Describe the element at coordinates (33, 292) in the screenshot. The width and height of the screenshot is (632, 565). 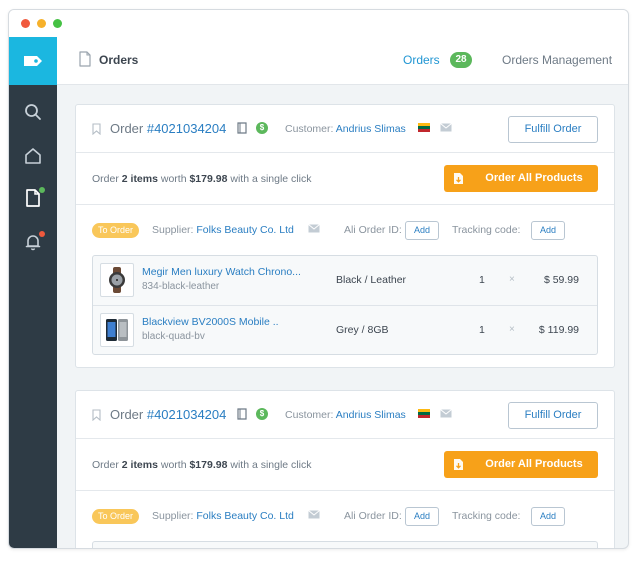
I see `sidebar` at that location.